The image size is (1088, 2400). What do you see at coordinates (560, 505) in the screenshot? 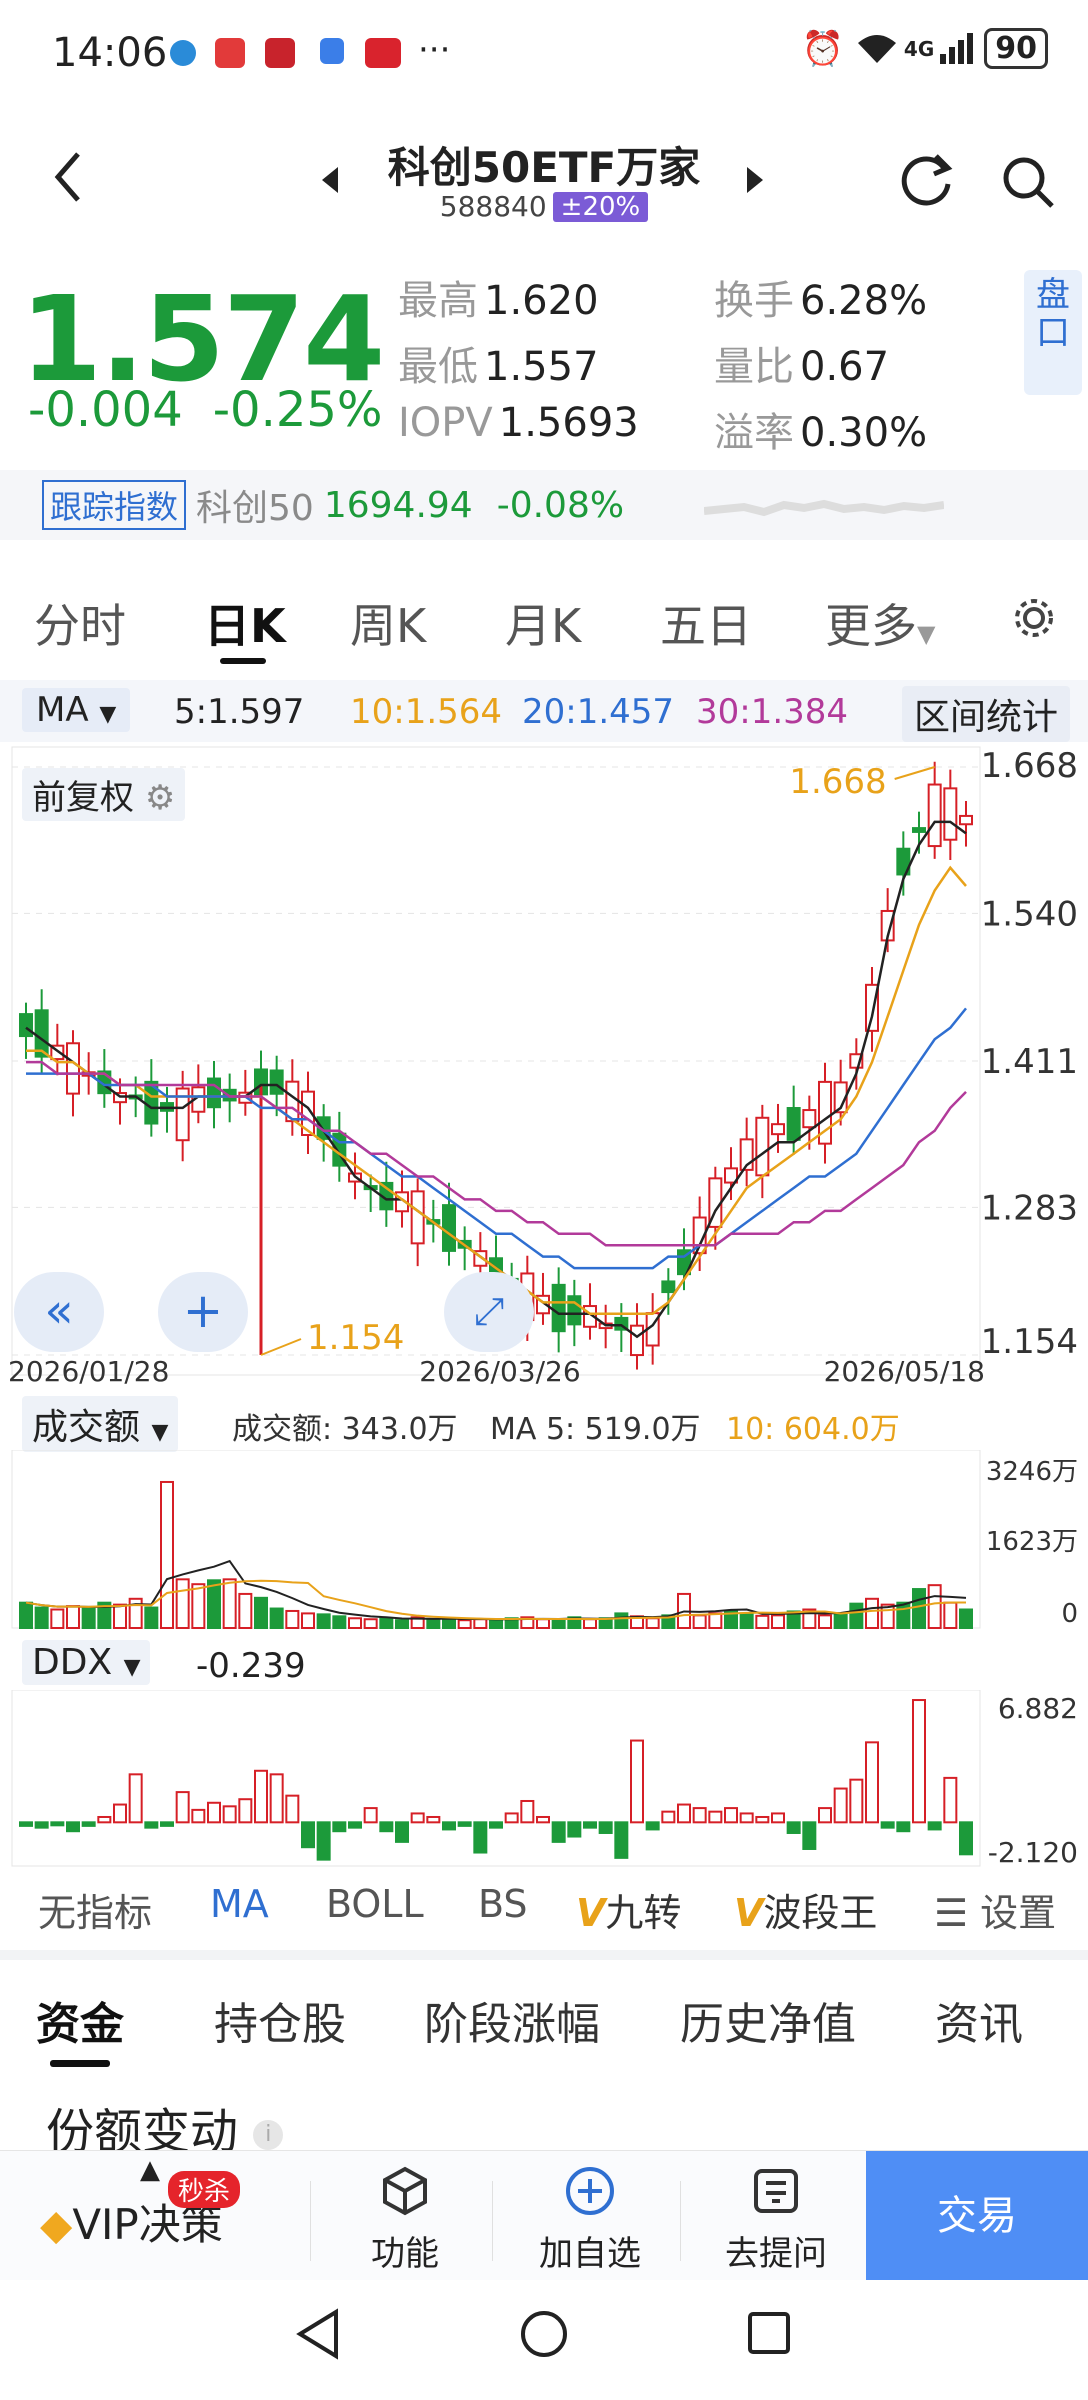
I see `index-change: -0.08%` at bounding box center [560, 505].